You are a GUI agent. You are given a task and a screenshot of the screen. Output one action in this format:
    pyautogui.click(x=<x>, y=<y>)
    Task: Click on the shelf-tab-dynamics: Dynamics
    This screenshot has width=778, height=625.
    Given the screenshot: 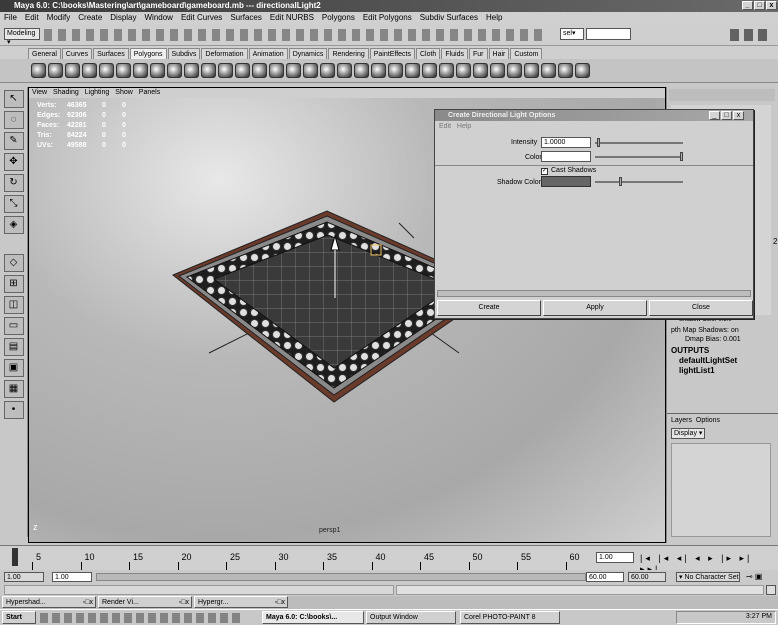 What is the action you would take?
    pyautogui.click(x=308, y=53)
    